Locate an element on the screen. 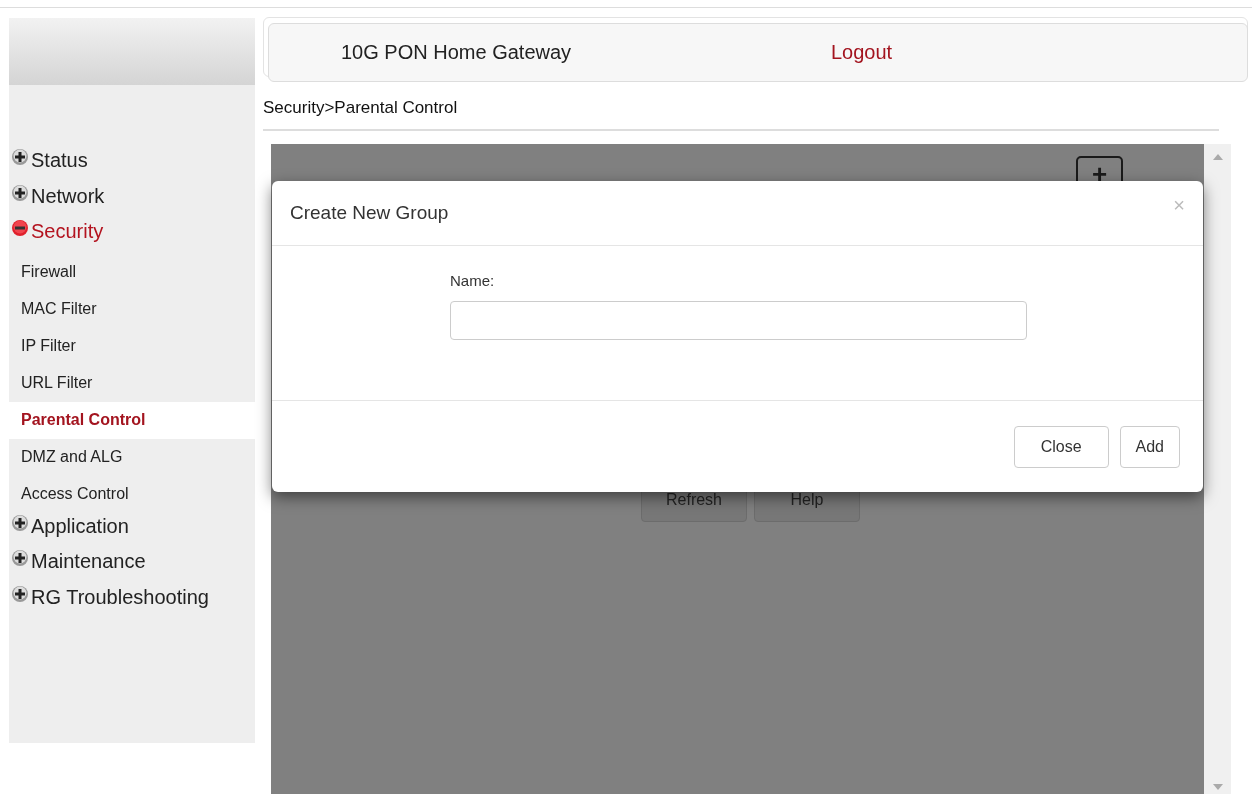  logout-link: Logout is located at coordinates (862, 52).